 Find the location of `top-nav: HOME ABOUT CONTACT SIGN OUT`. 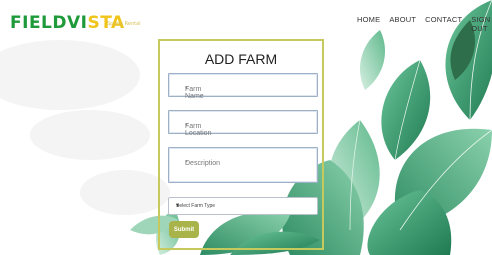

top-nav: HOME ABOUT CONTACT SIGN OUT is located at coordinates (424, 24).